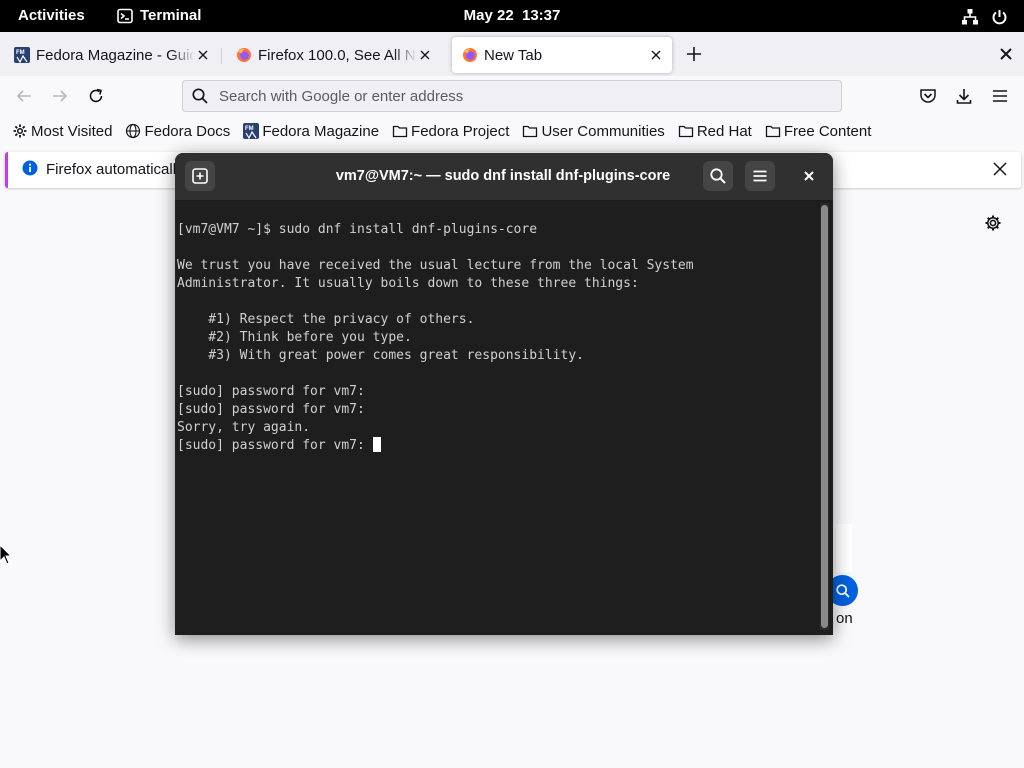 The image size is (1024, 768). I want to click on globe-icon, so click(133, 131).